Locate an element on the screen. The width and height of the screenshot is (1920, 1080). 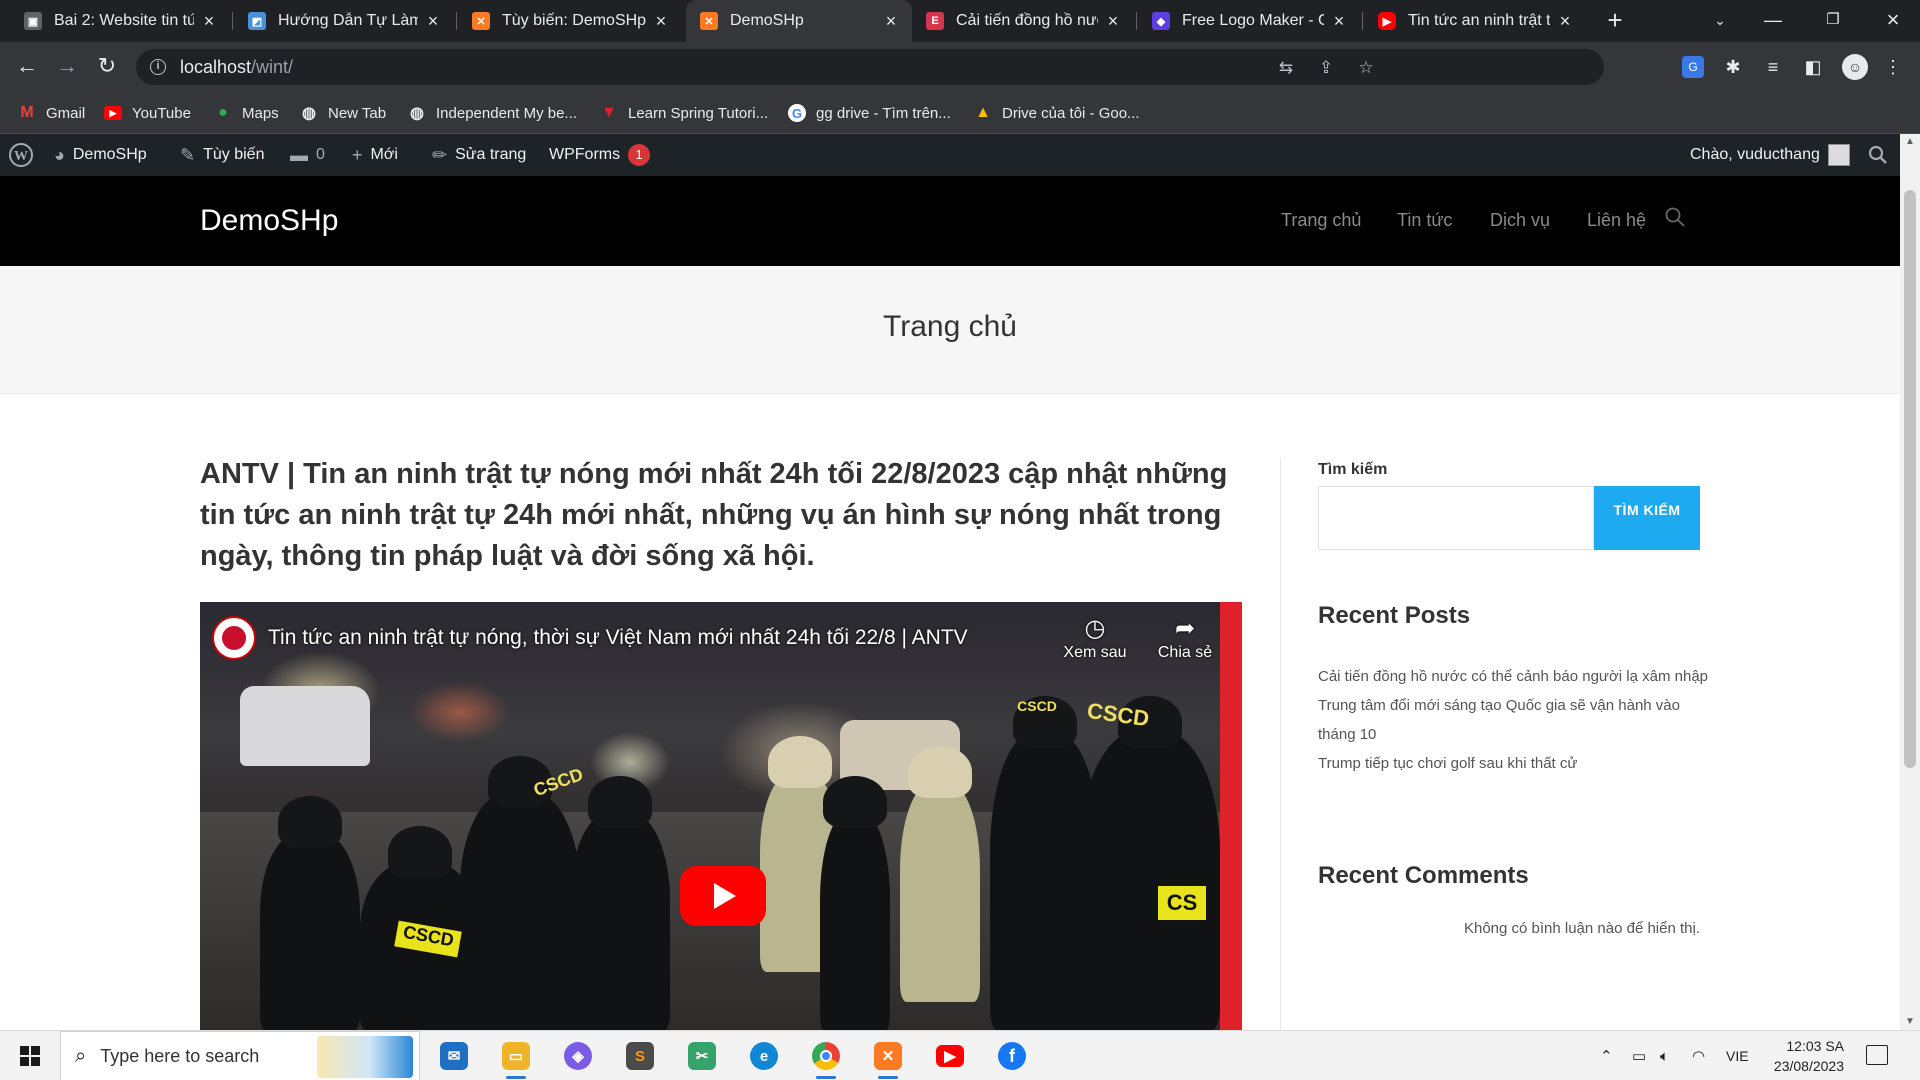
menu-item-tin-tuc: Tin tức is located at coordinates (1424, 220).